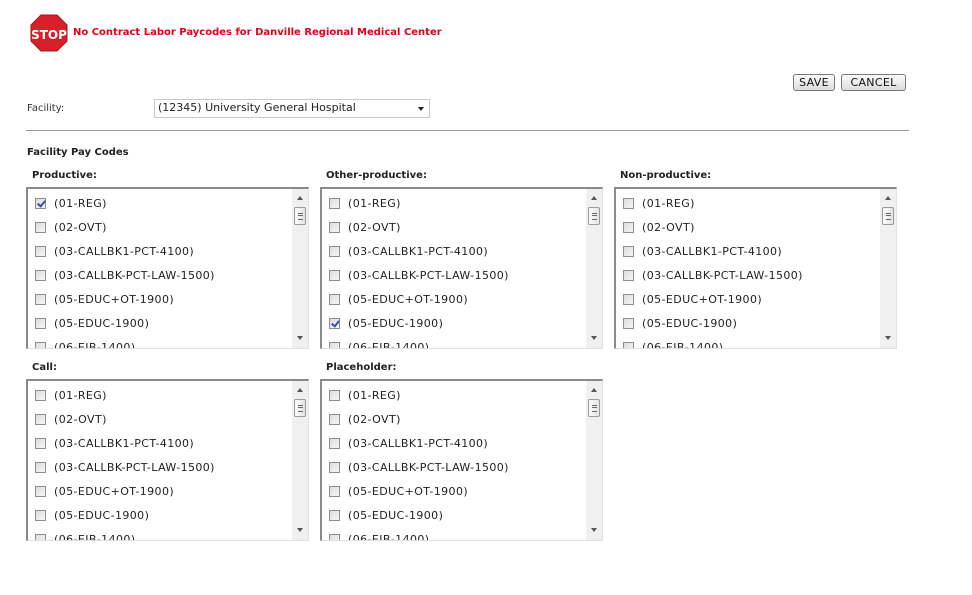  What do you see at coordinates (814, 82) in the screenshot?
I see `save-button: SAVE` at bounding box center [814, 82].